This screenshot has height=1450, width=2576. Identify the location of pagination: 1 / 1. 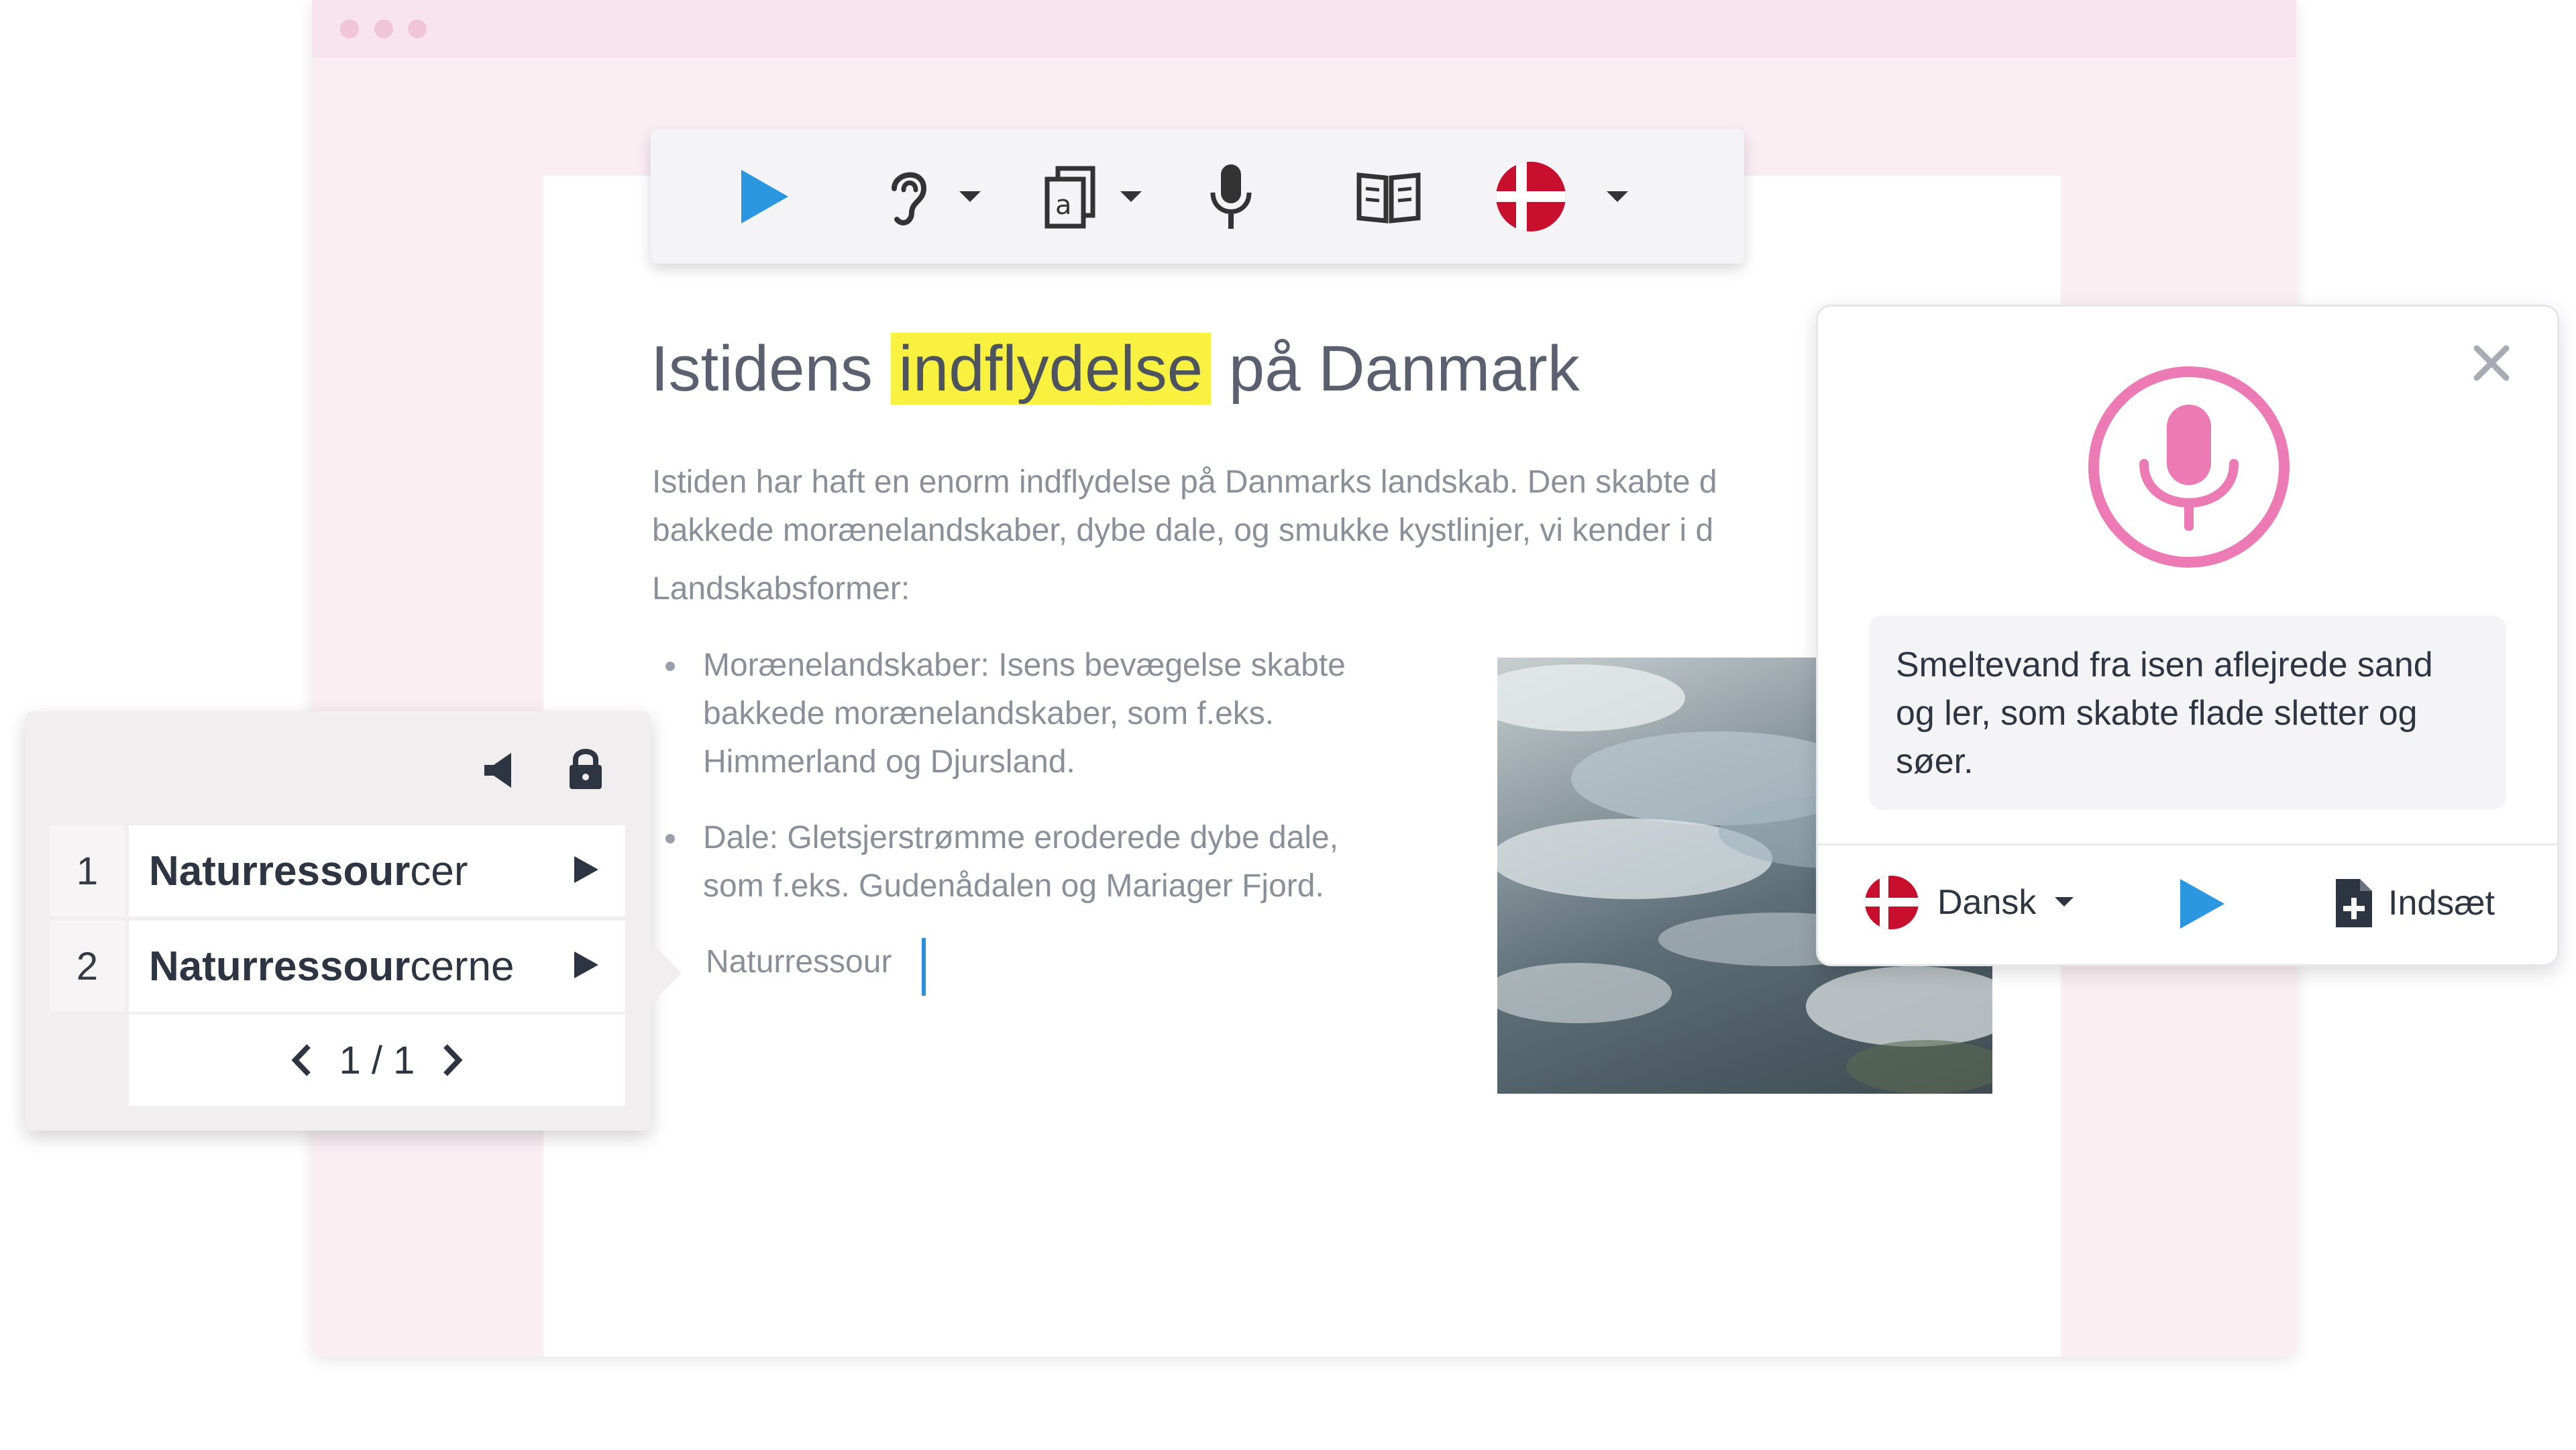
(377, 1060).